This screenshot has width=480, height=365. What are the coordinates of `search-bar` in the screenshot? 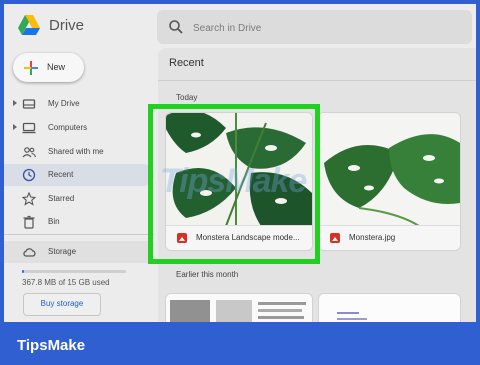 It's located at (314, 27).